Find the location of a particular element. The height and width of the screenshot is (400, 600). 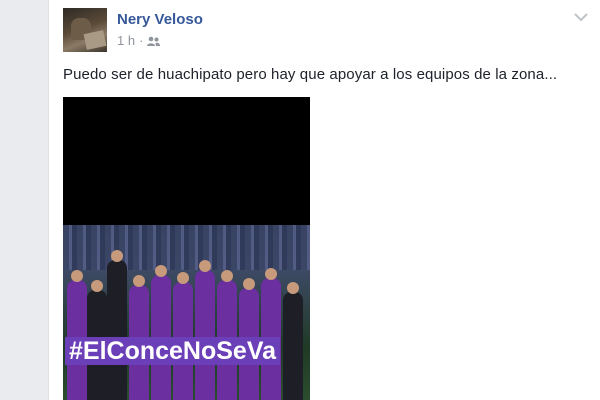

left-gutter is located at coordinates (24, 200).